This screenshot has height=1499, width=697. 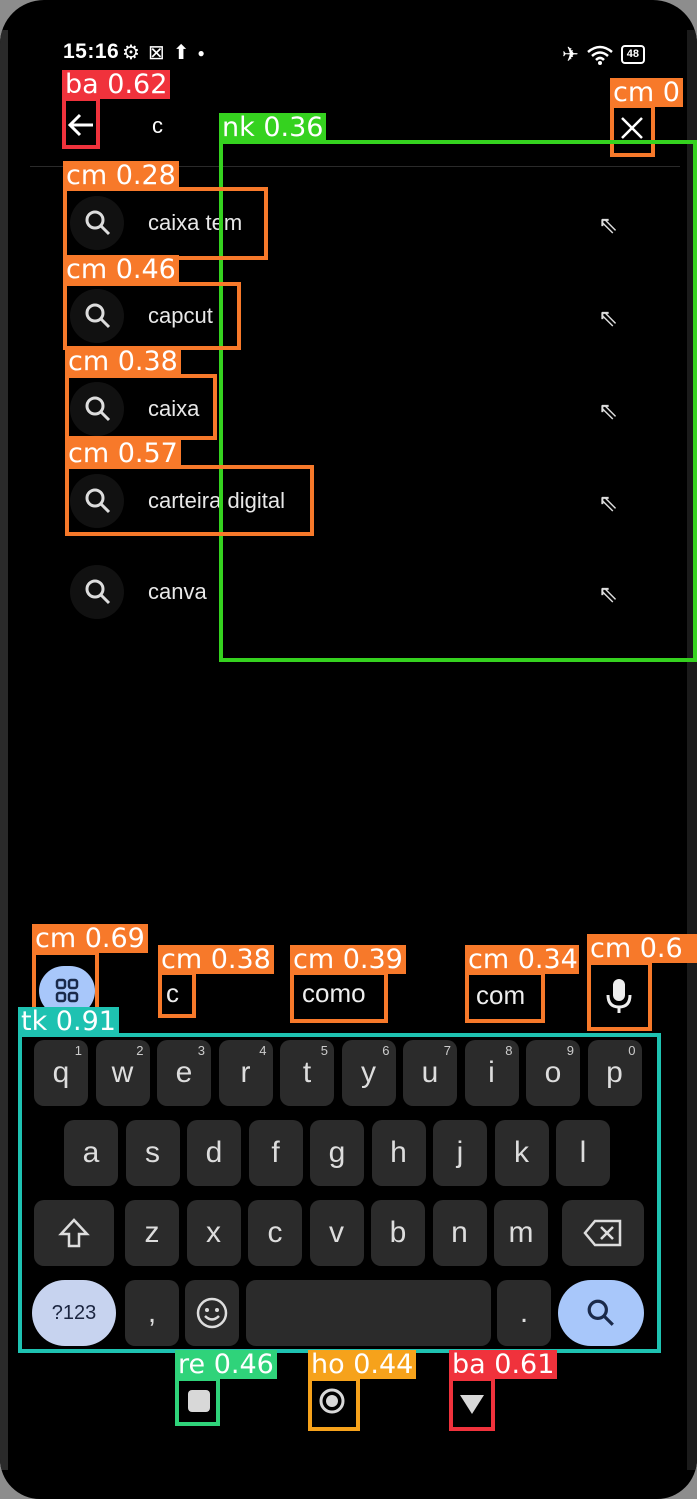 What do you see at coordinates (156, 53) in the screenshot?
I see `app-notification-icon: ⊠` at bounding box center [156, 53].